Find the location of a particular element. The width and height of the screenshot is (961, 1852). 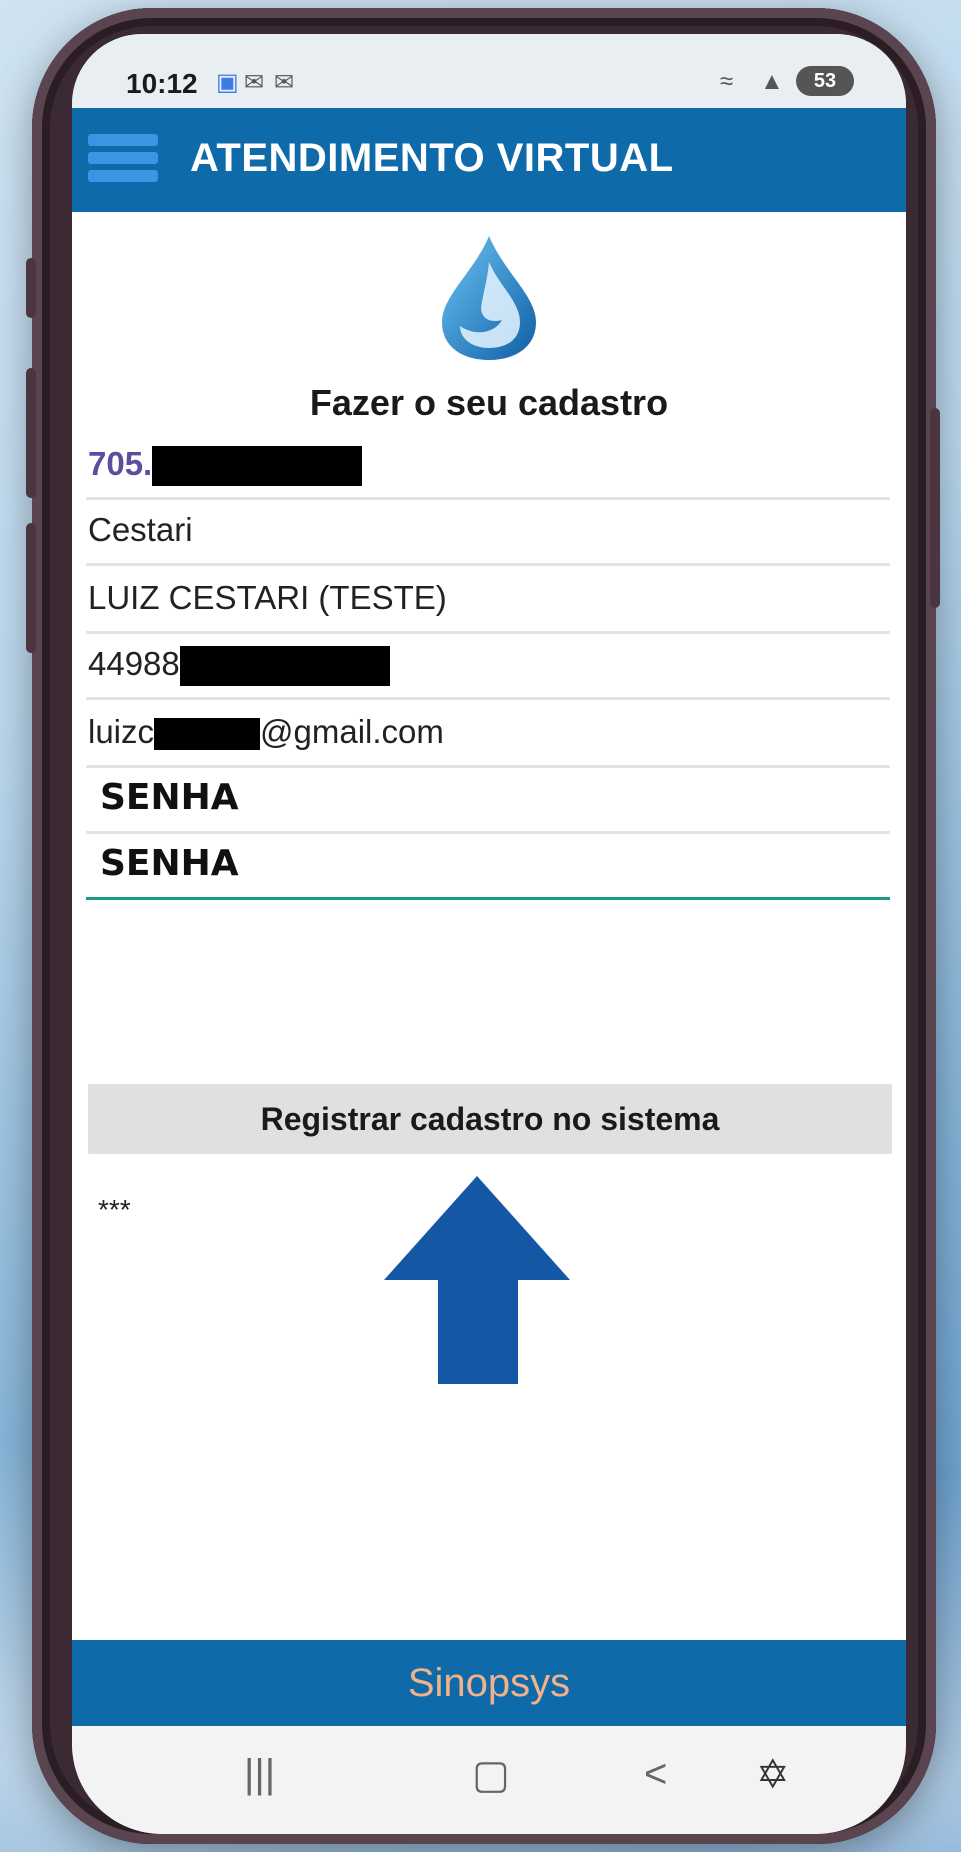

password-placeholder: SENHA is located at coordinates (169, 797).